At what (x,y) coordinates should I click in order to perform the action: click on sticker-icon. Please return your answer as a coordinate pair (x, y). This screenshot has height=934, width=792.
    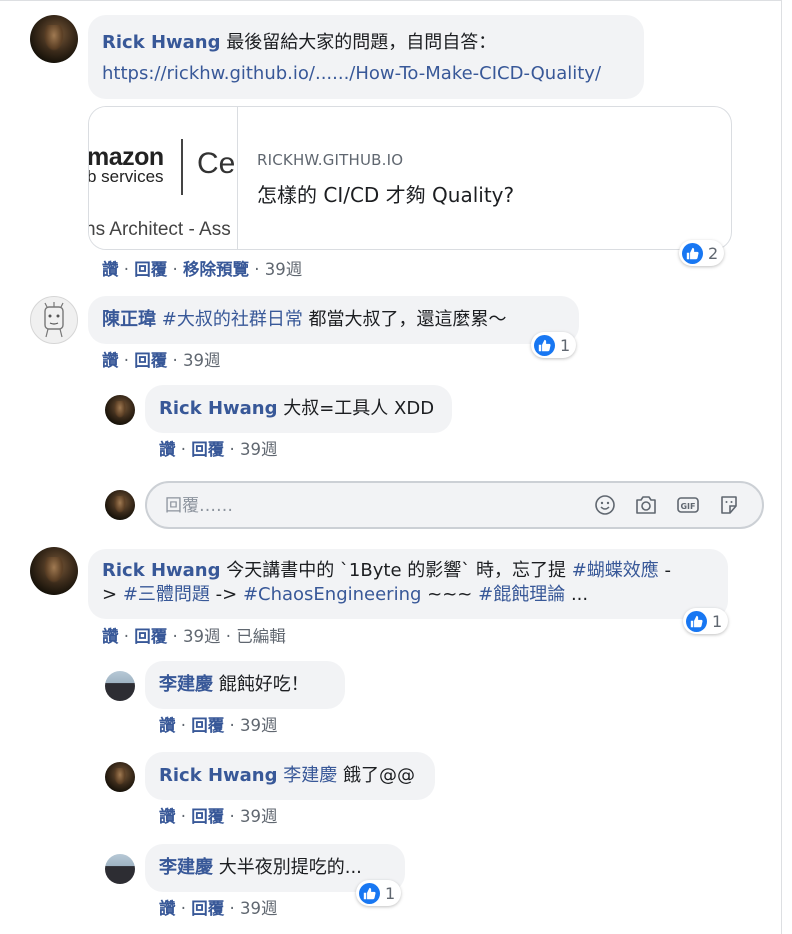
    Looking at the image, I should click on (729, 505).